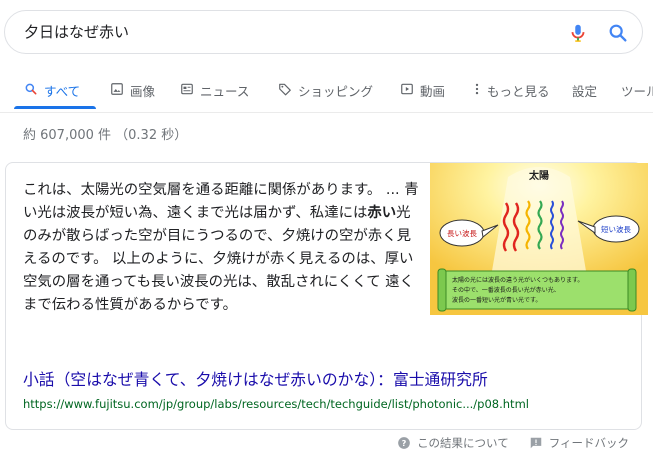 The image size is (653, 458). Describe the element at coordinates (578, 33) in the screenshot. I see `microphone-icon` at that location.